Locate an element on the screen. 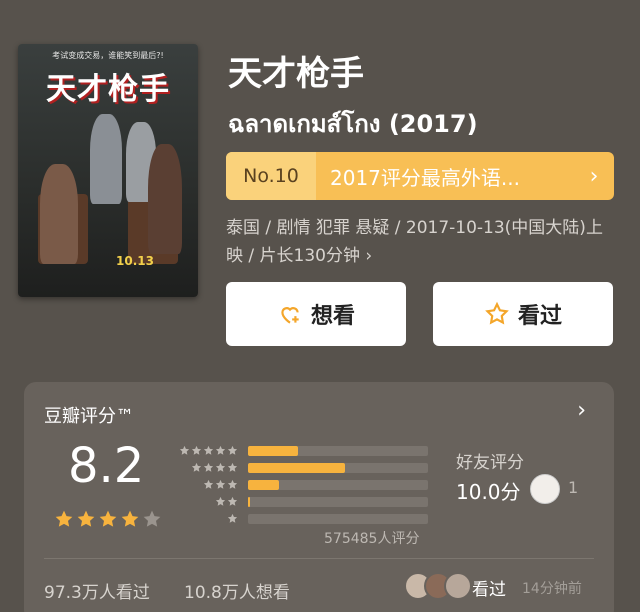 The width and height of the screenshot is (640, 612). rating-distribution is located at coordinates (301, 484).